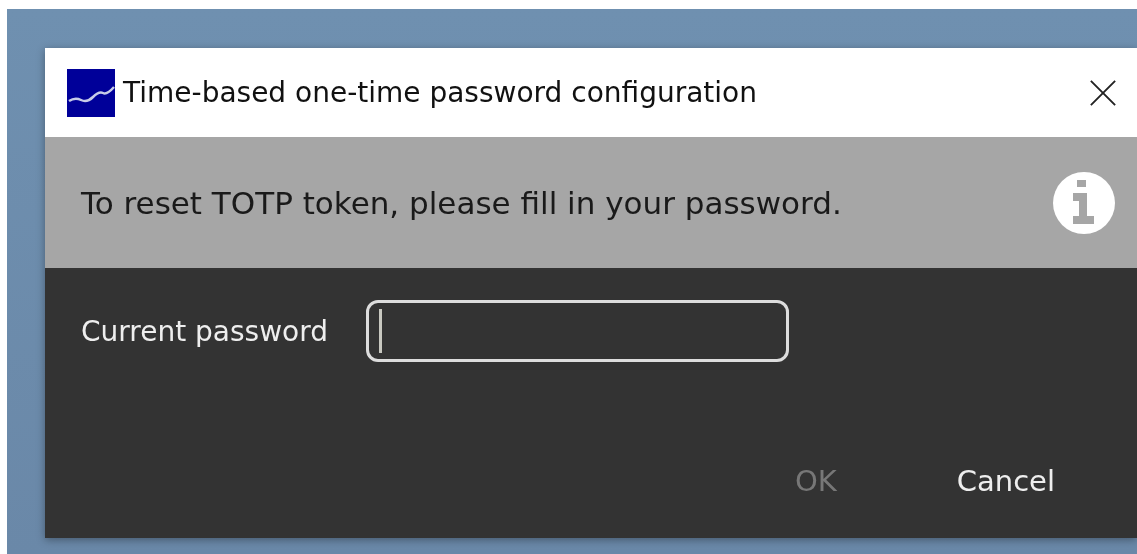  What do you see at coordinates (1005, 481) in the screenshot?
I see `cancel-button: Cancel` at bounding box center [1005, 481].